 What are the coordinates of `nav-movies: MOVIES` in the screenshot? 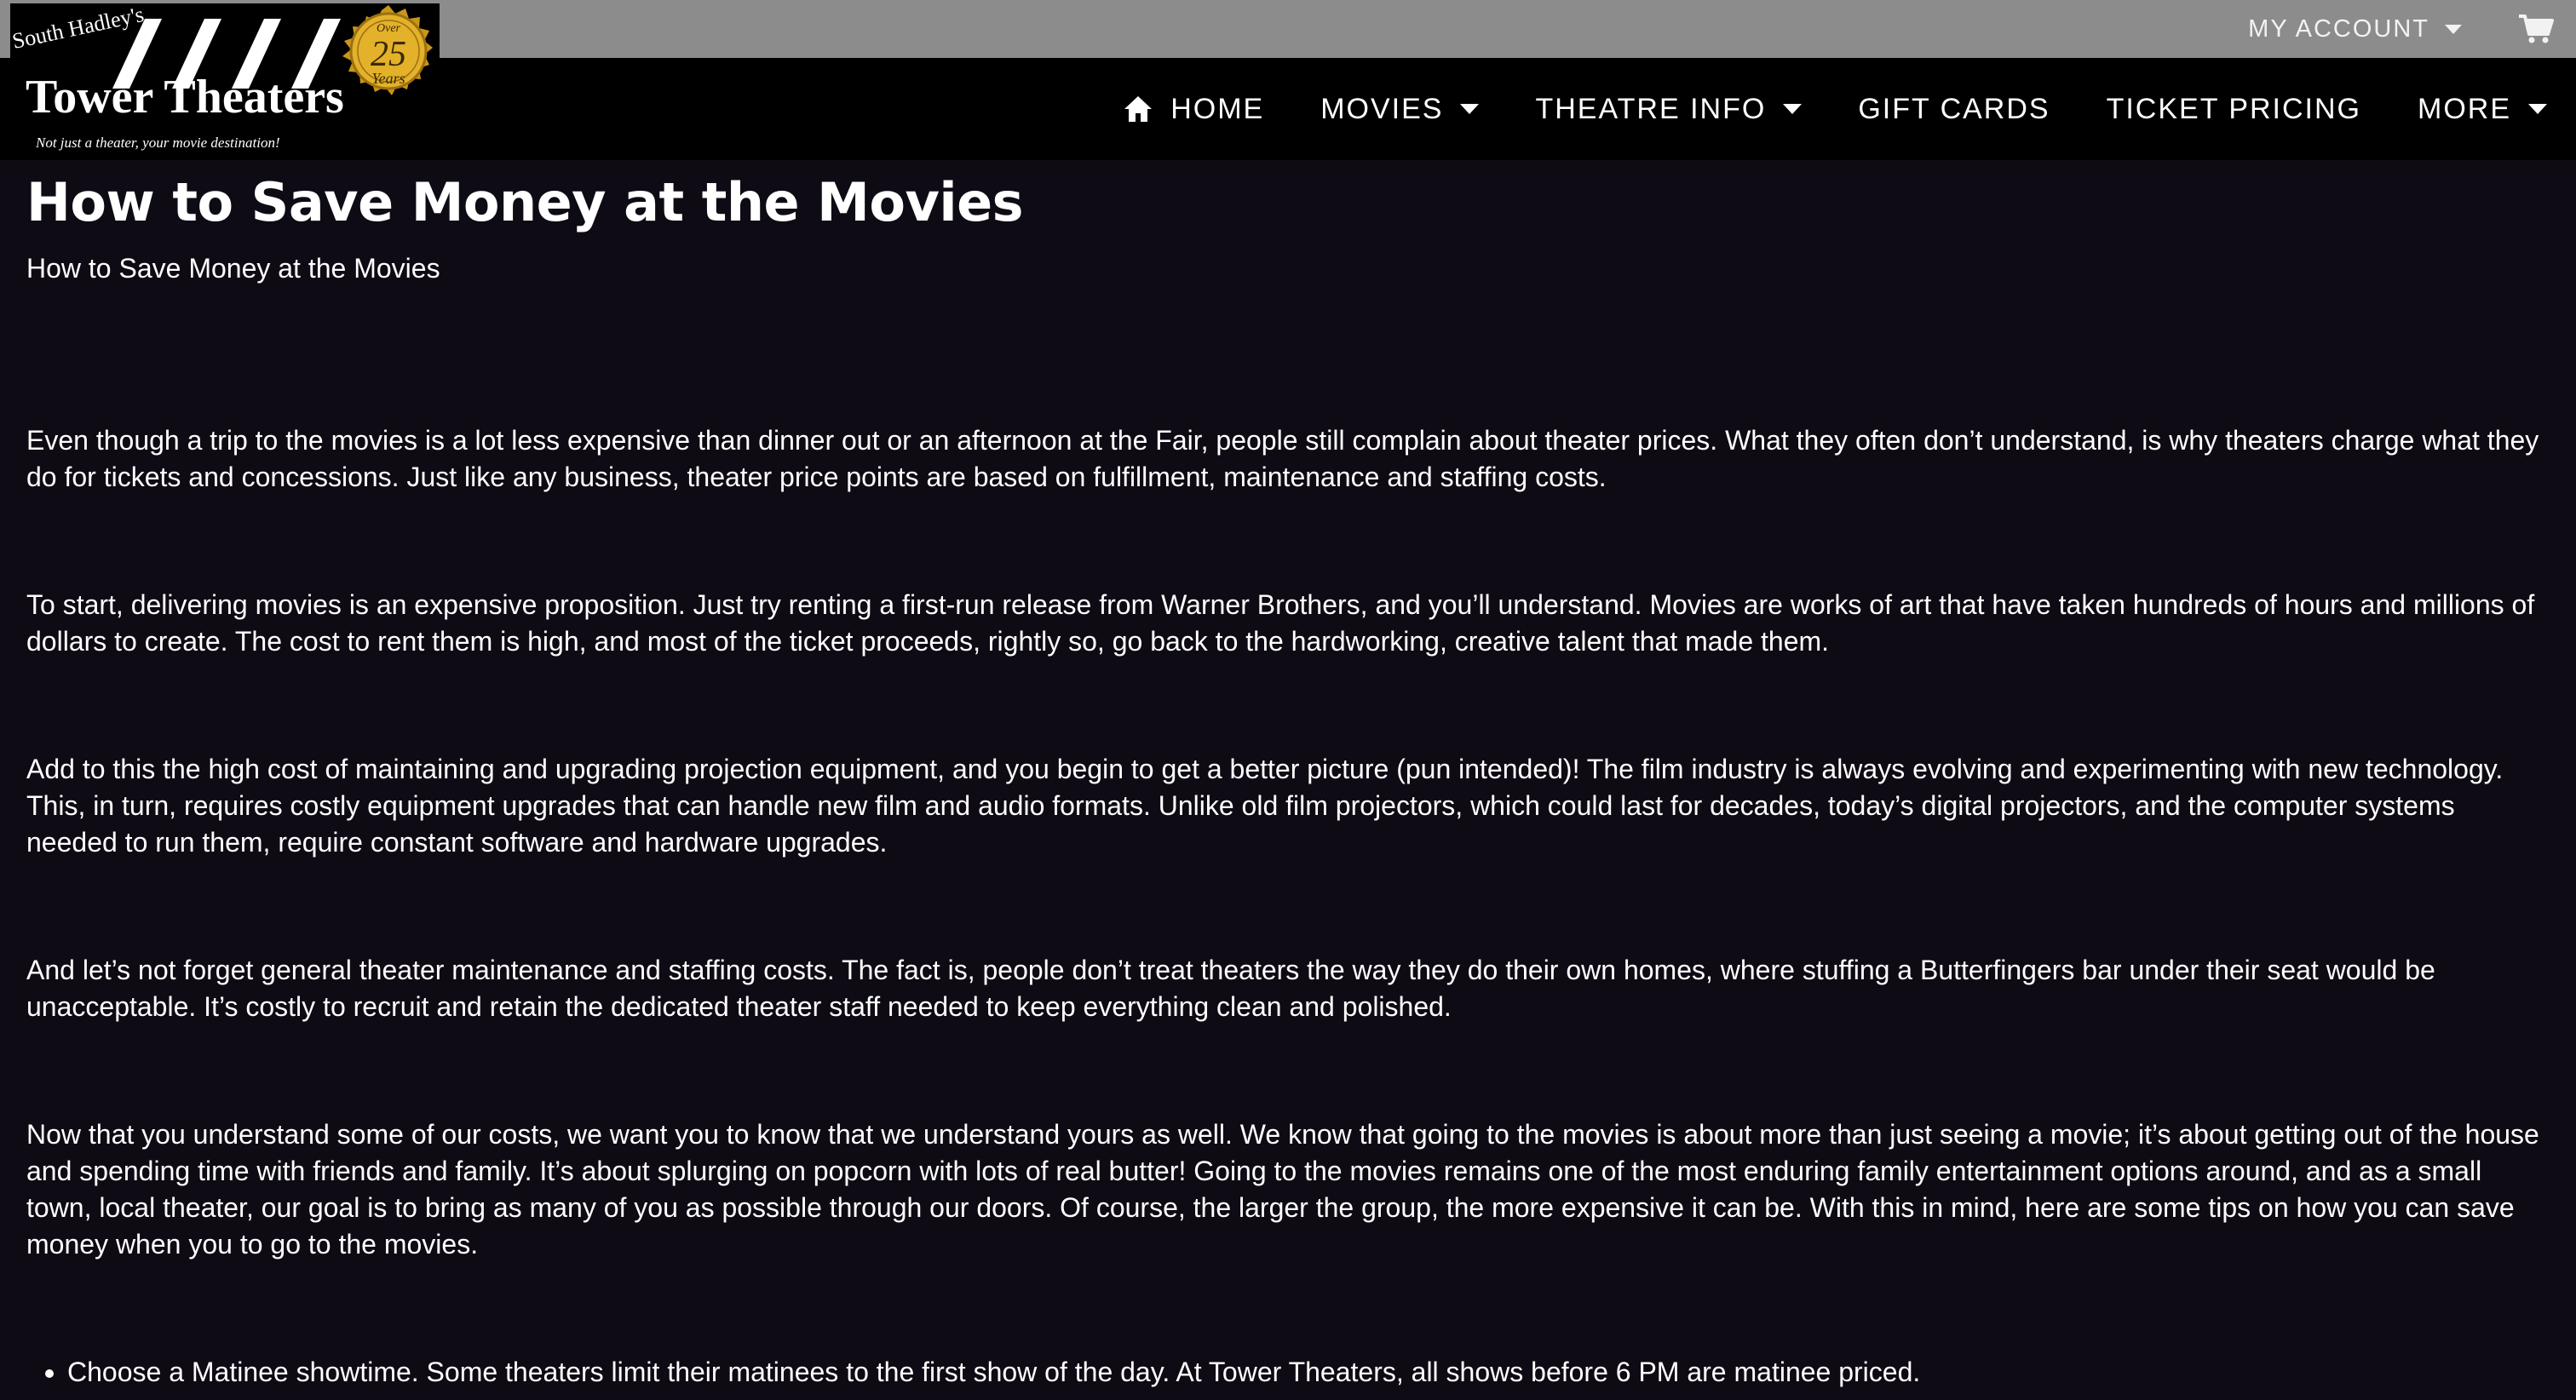 It's located at (1400, 109).